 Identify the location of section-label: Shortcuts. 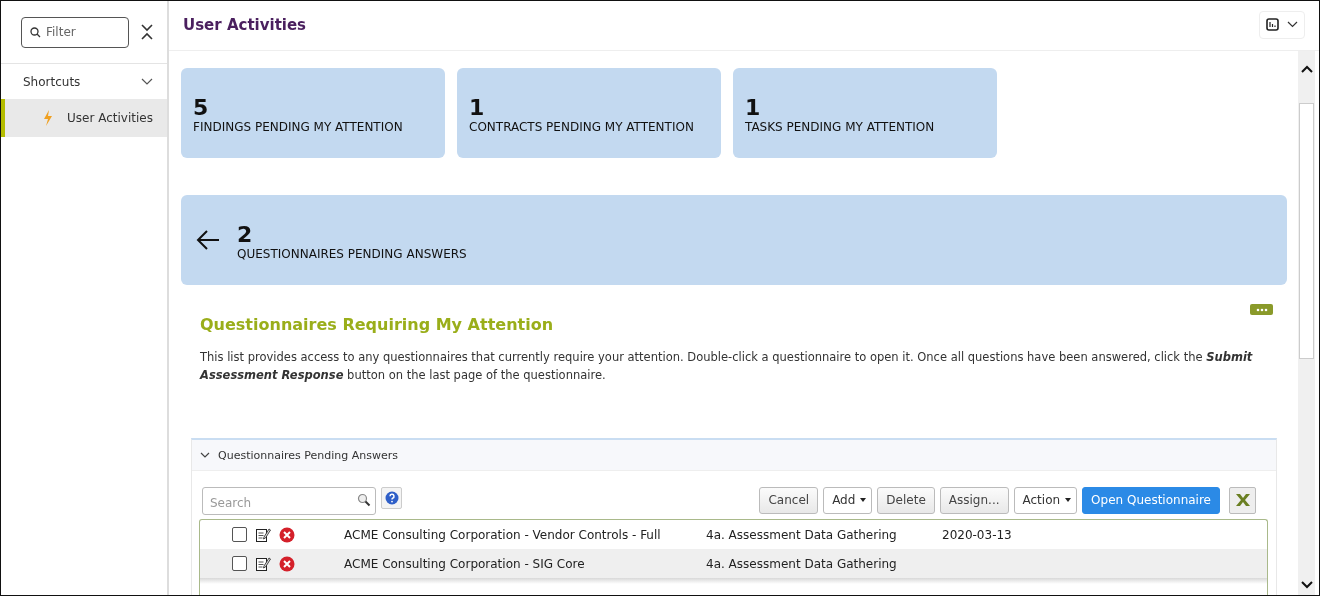
(52, 81).